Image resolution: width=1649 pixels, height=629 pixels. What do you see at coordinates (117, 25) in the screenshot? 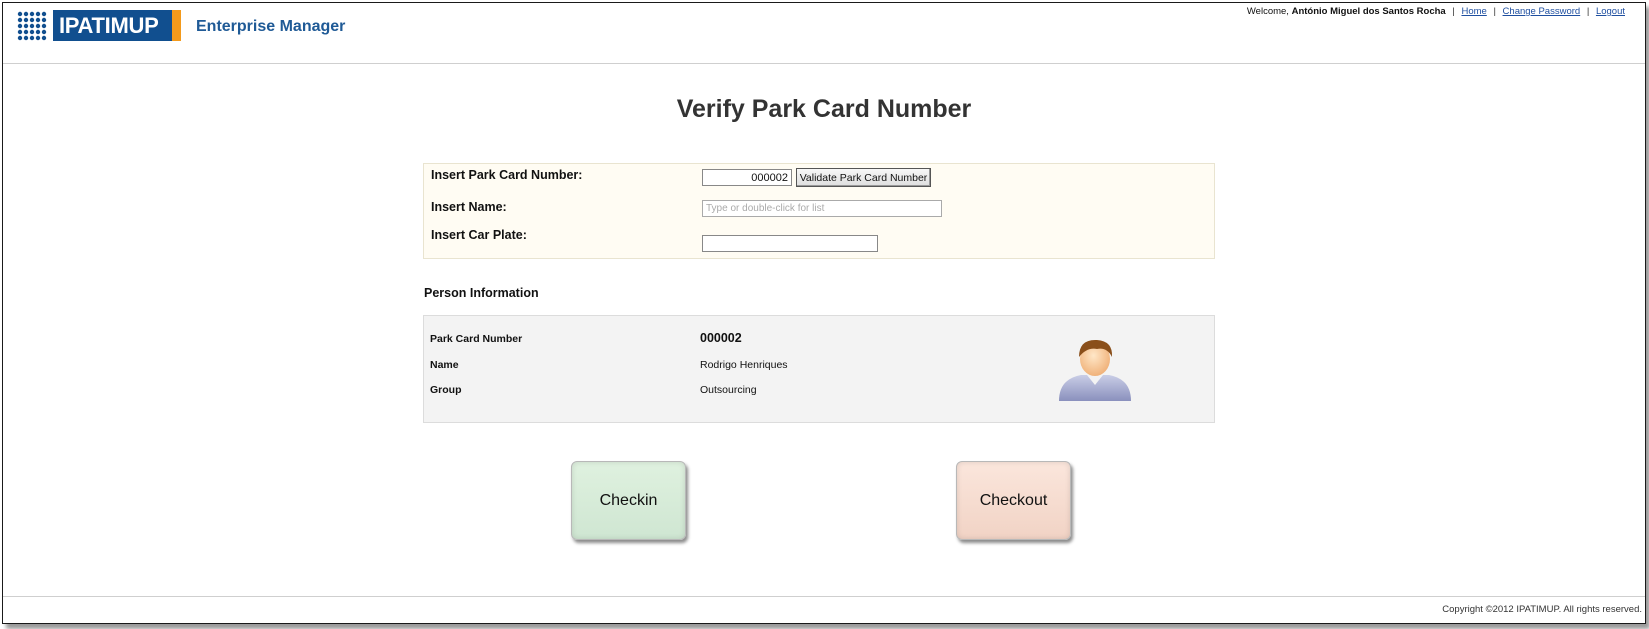
I see `logo-wordmark: IPATIMUP` at bounding box center [117, 25].